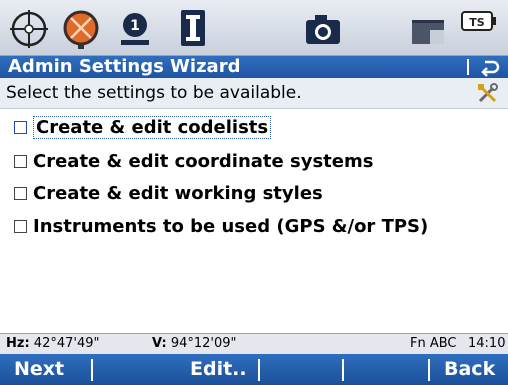  Describe the element at coordinates (254, 369) in the screenshot. I see `softkey-bar: Next Edit.. Back` at that location.